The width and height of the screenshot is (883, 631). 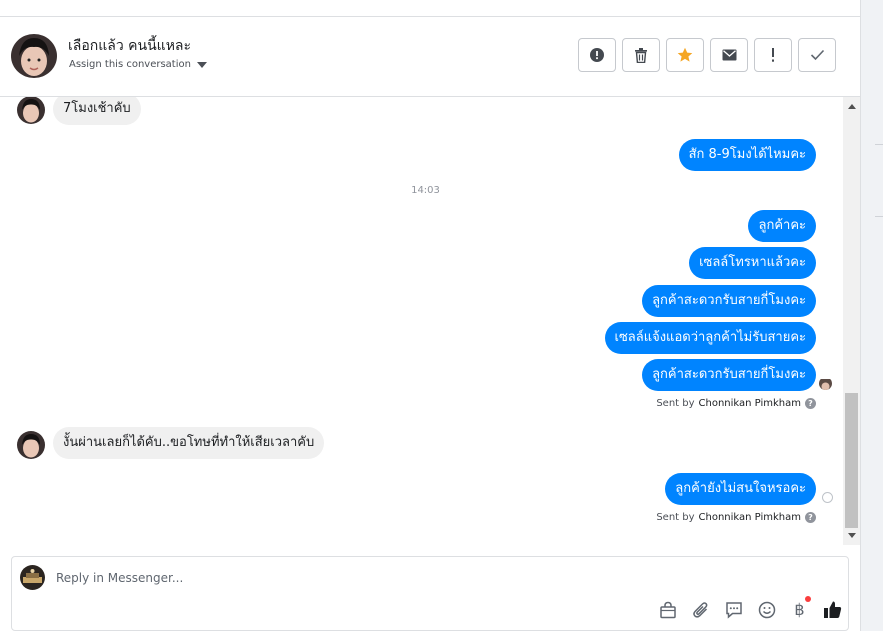 I want to click on delete-button, so click(x=641, y=55).